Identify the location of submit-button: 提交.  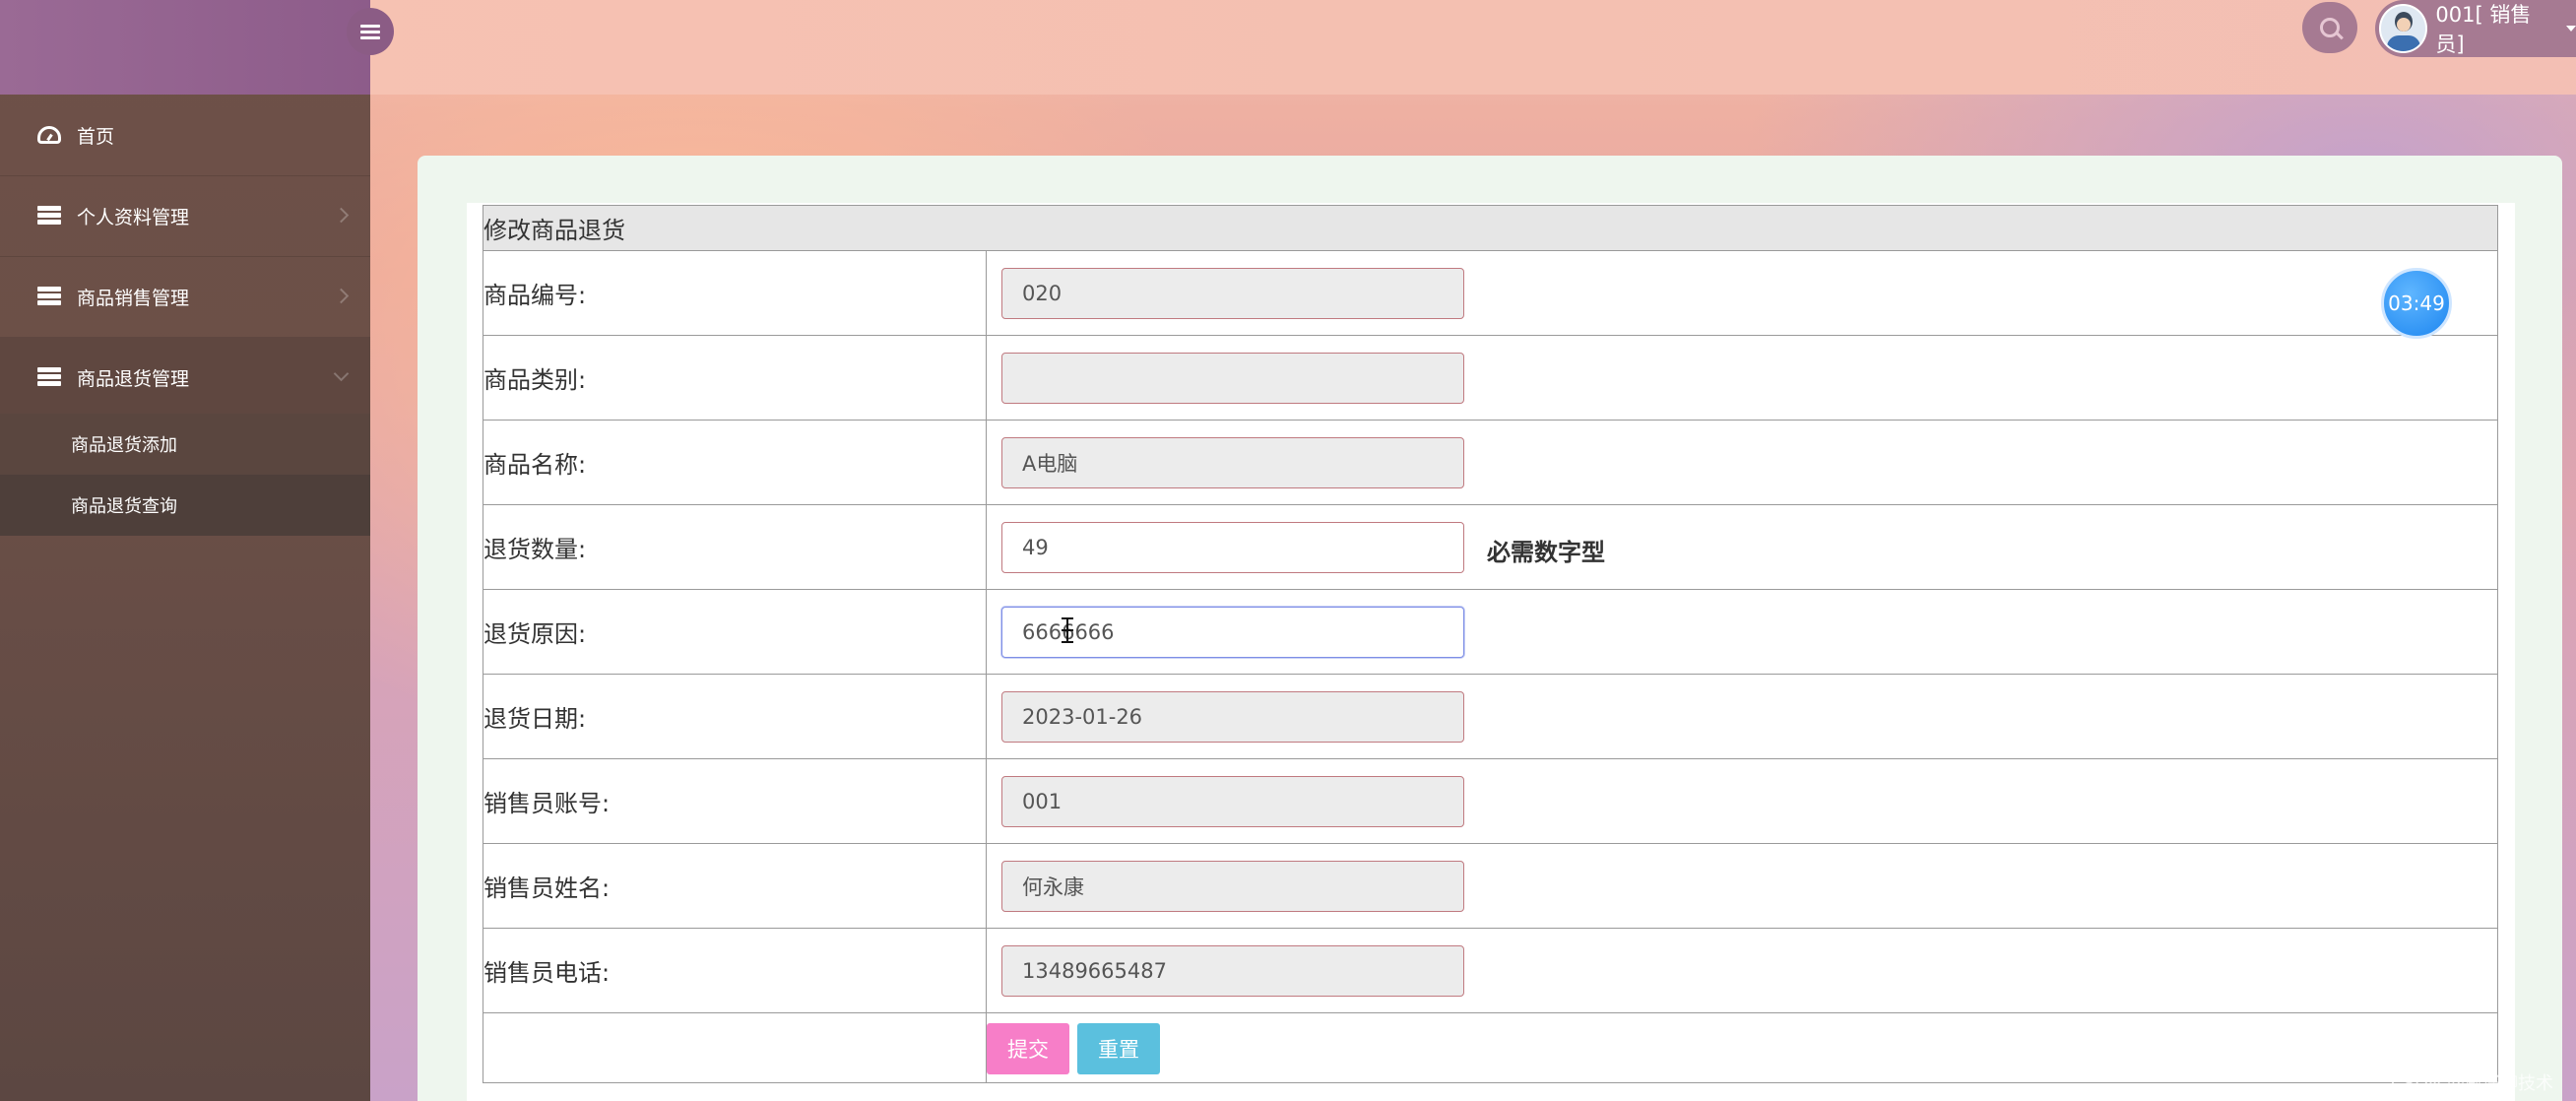
(1028, 1048).